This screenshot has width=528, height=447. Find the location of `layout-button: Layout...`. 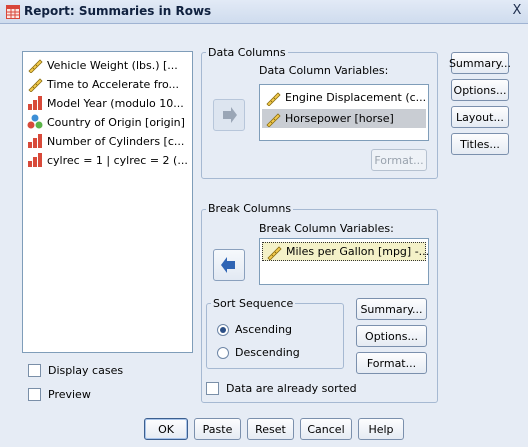

layout-button: Layout... is located at coordinates (480, 117).